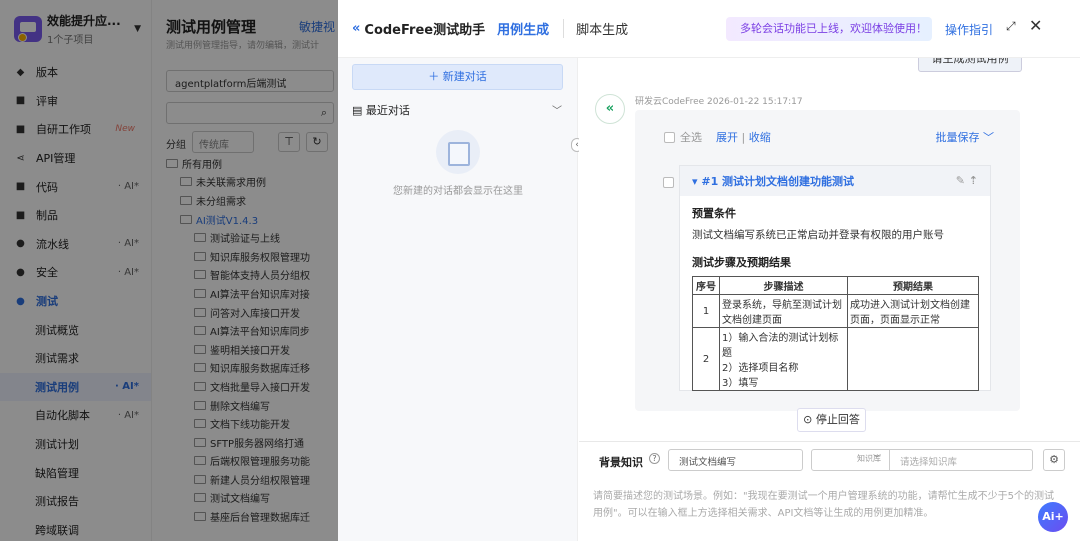 The width and height of the screenshot is (1080, 541). Describe the element at coordinates (1053, 517) in the screenshot. I see `ai-assistant-fab: Ai+` at that location.